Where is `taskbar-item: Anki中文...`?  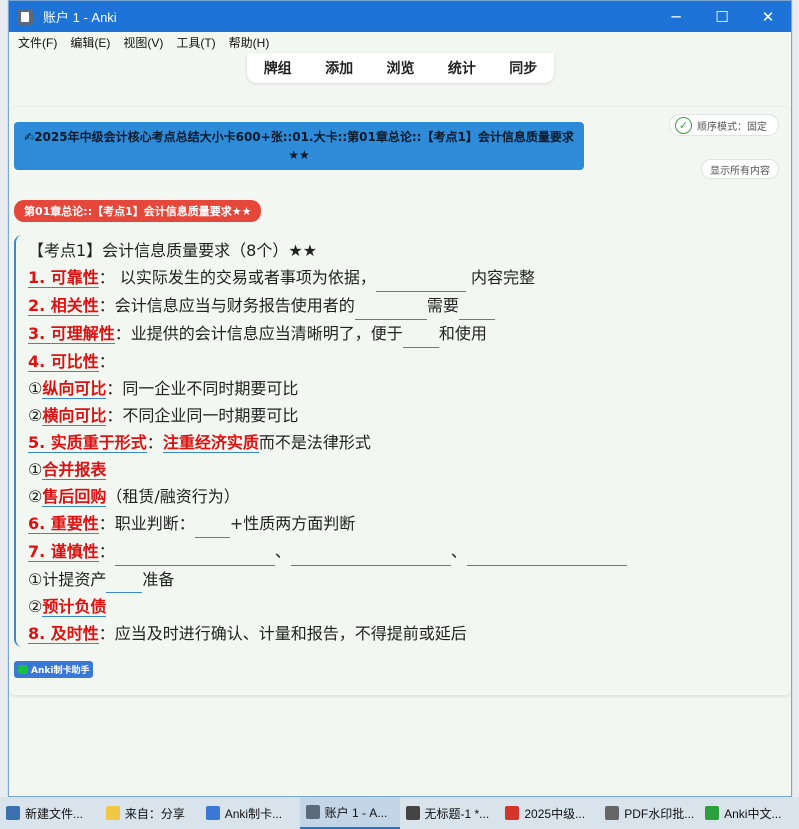
taskbar-item: Anki中文... is located at coordinates (749, 813).